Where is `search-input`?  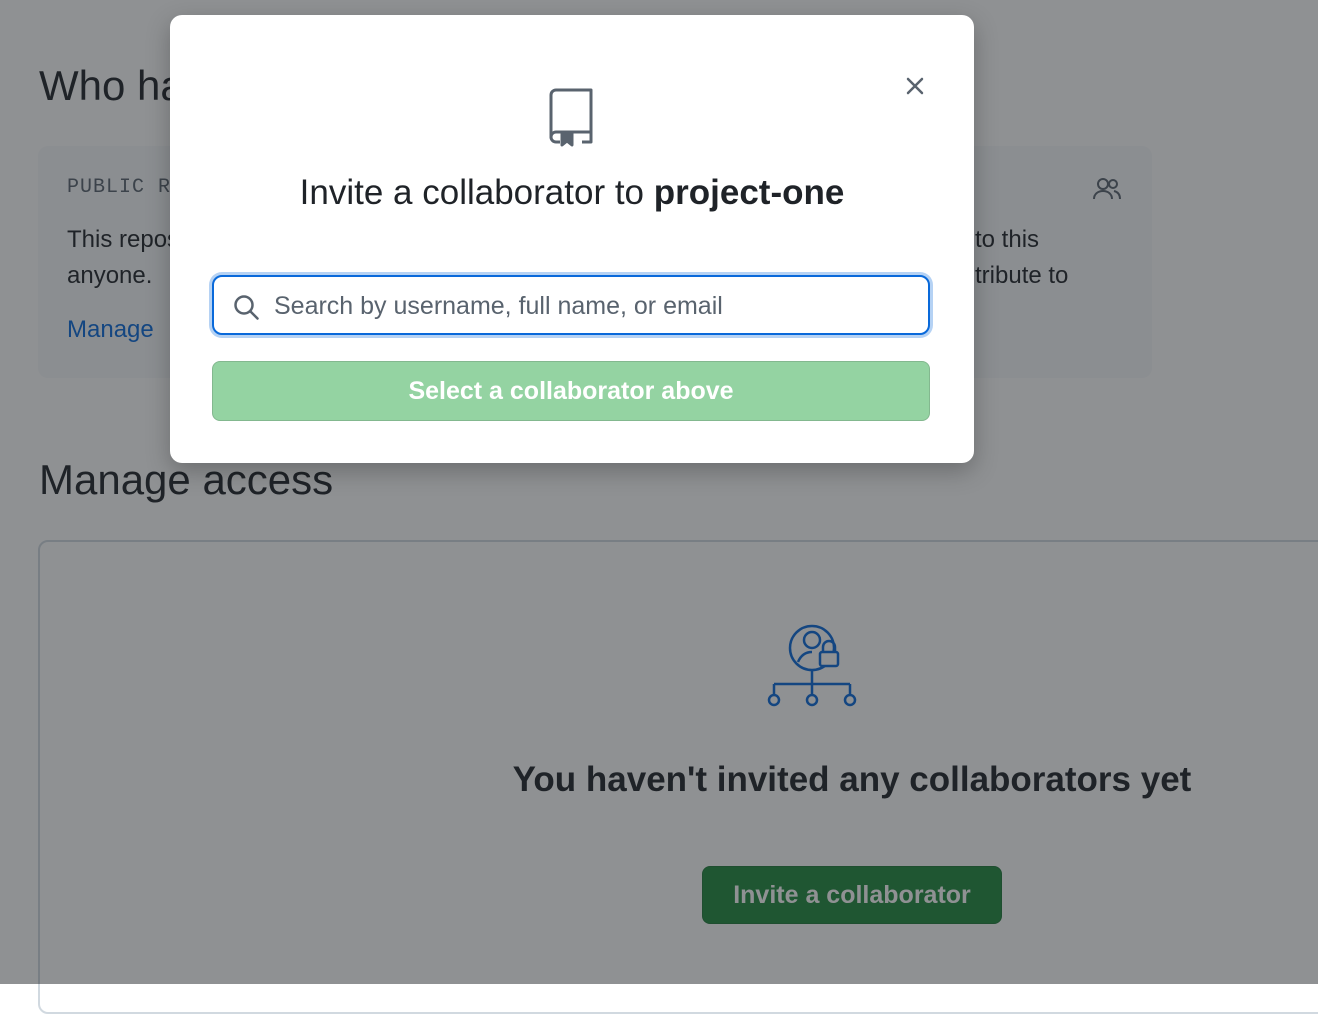 search-input is located at coordinates (594, 306).